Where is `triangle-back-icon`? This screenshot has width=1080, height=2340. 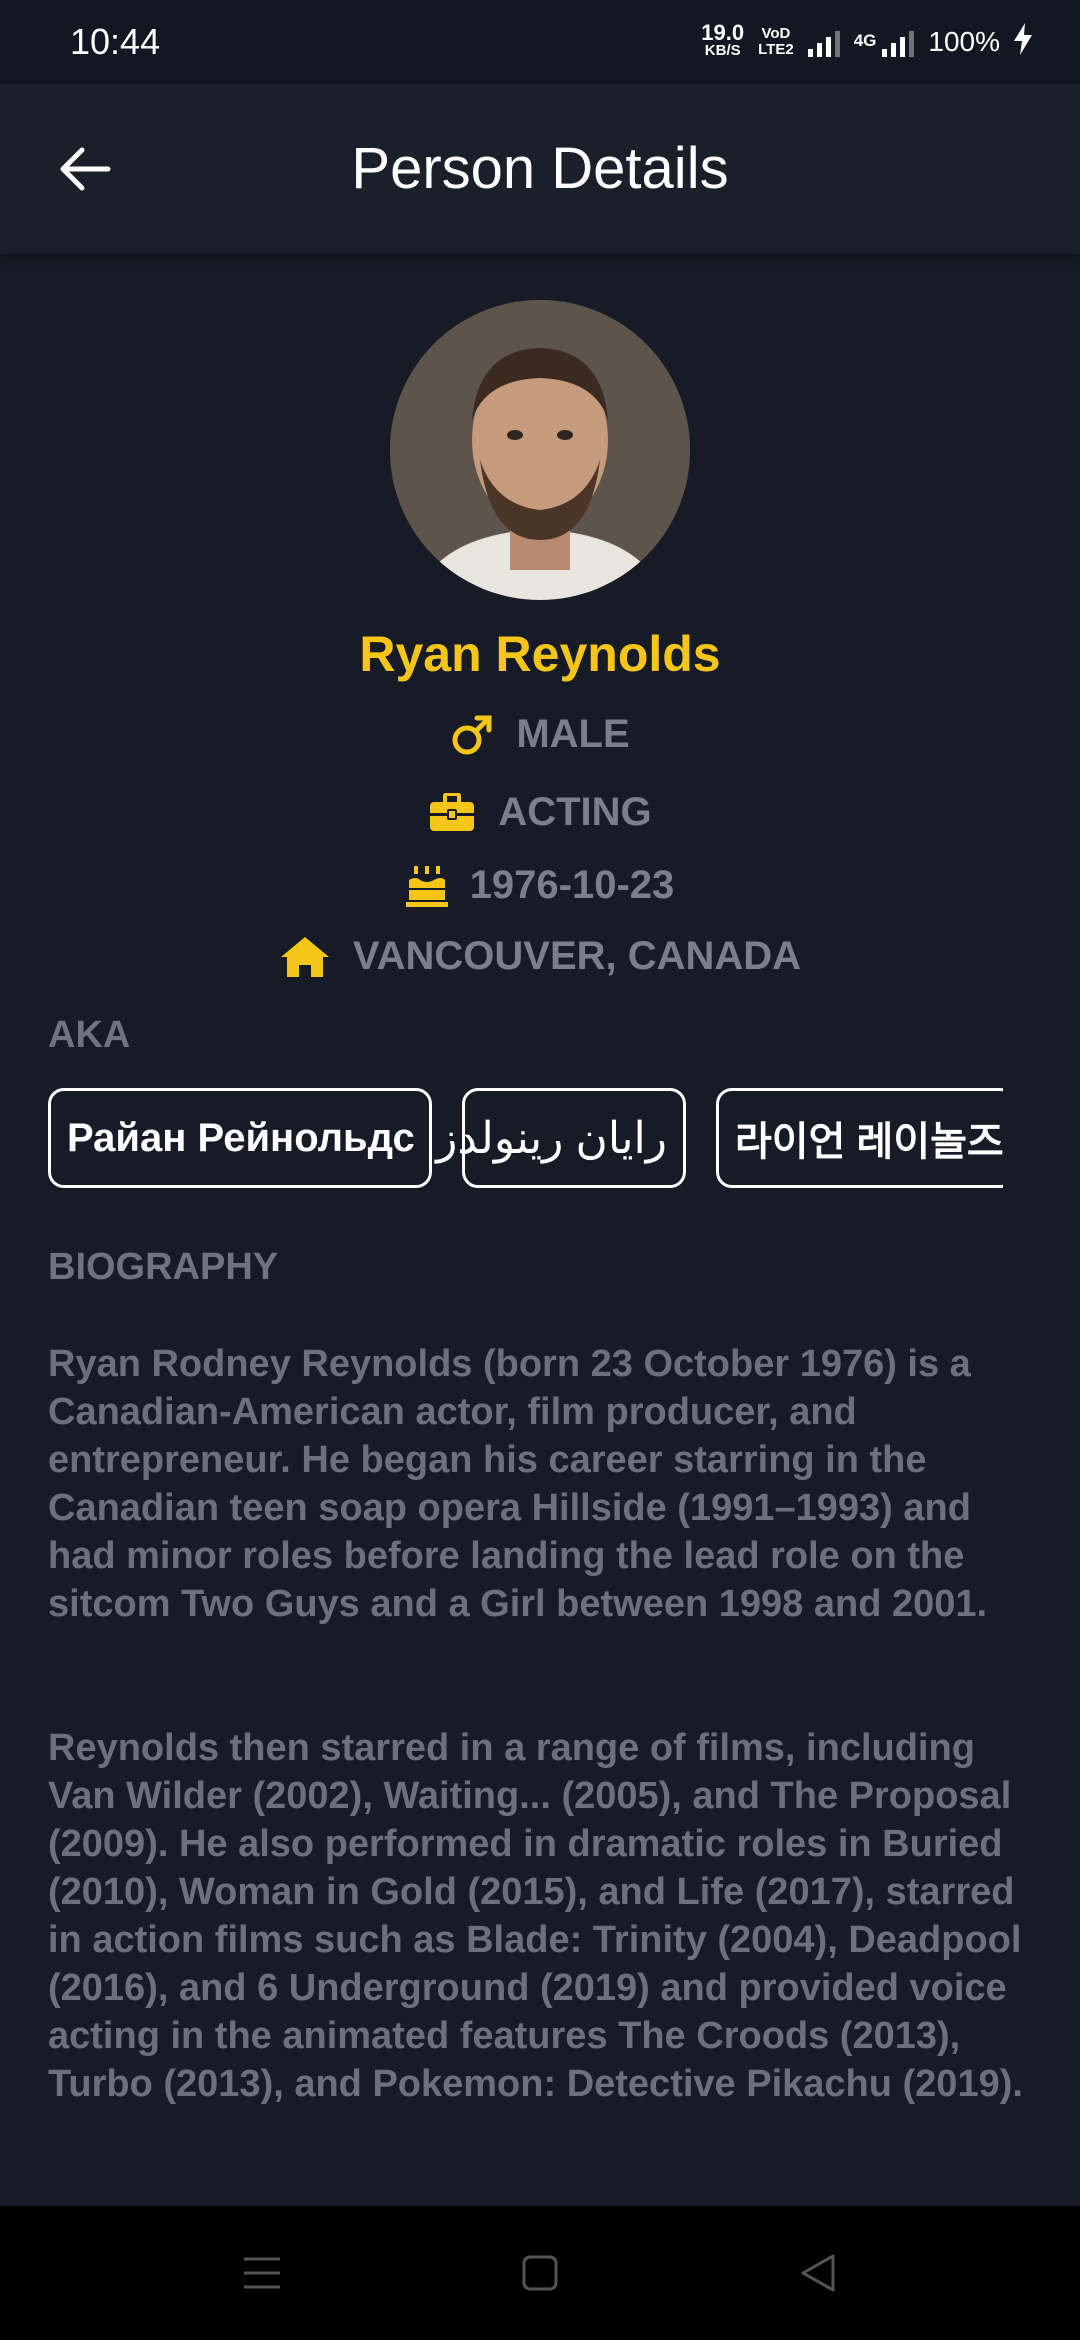 triangle-back-icon is located at coordinates (818, 2273).